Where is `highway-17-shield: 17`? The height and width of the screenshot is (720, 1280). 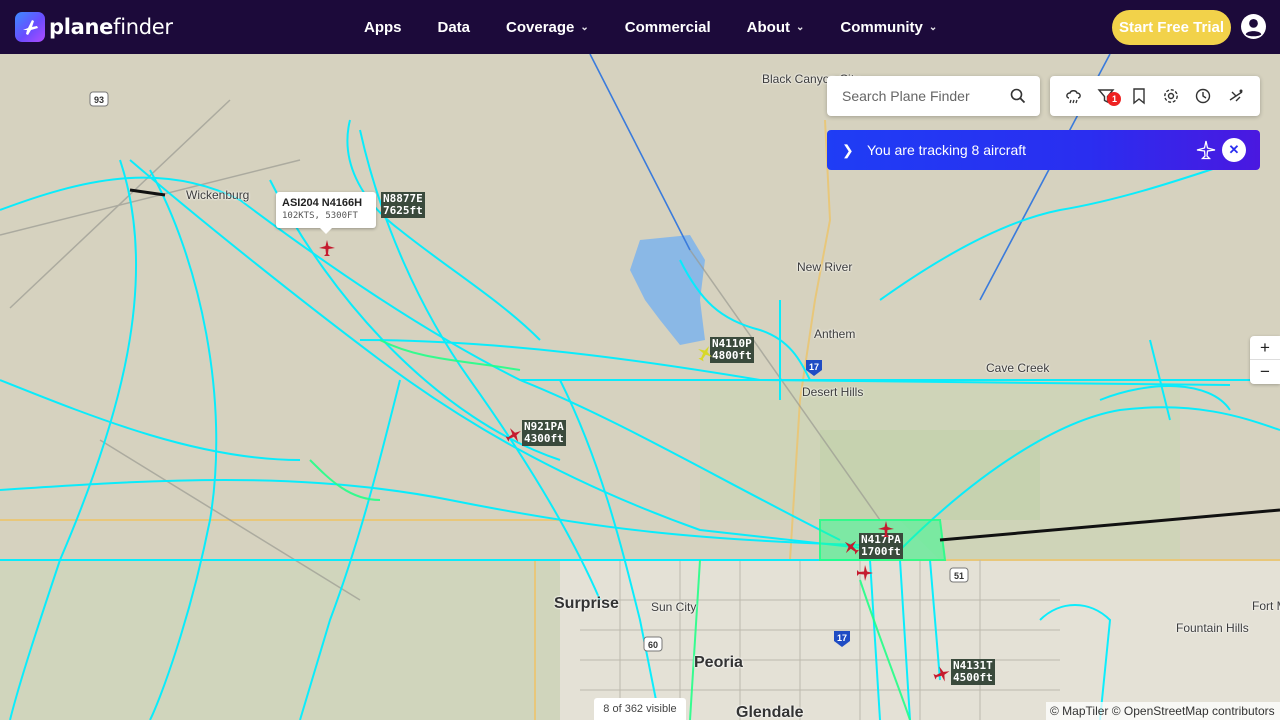 highway-17-shield: 17 is located at coordinates (814, 367).